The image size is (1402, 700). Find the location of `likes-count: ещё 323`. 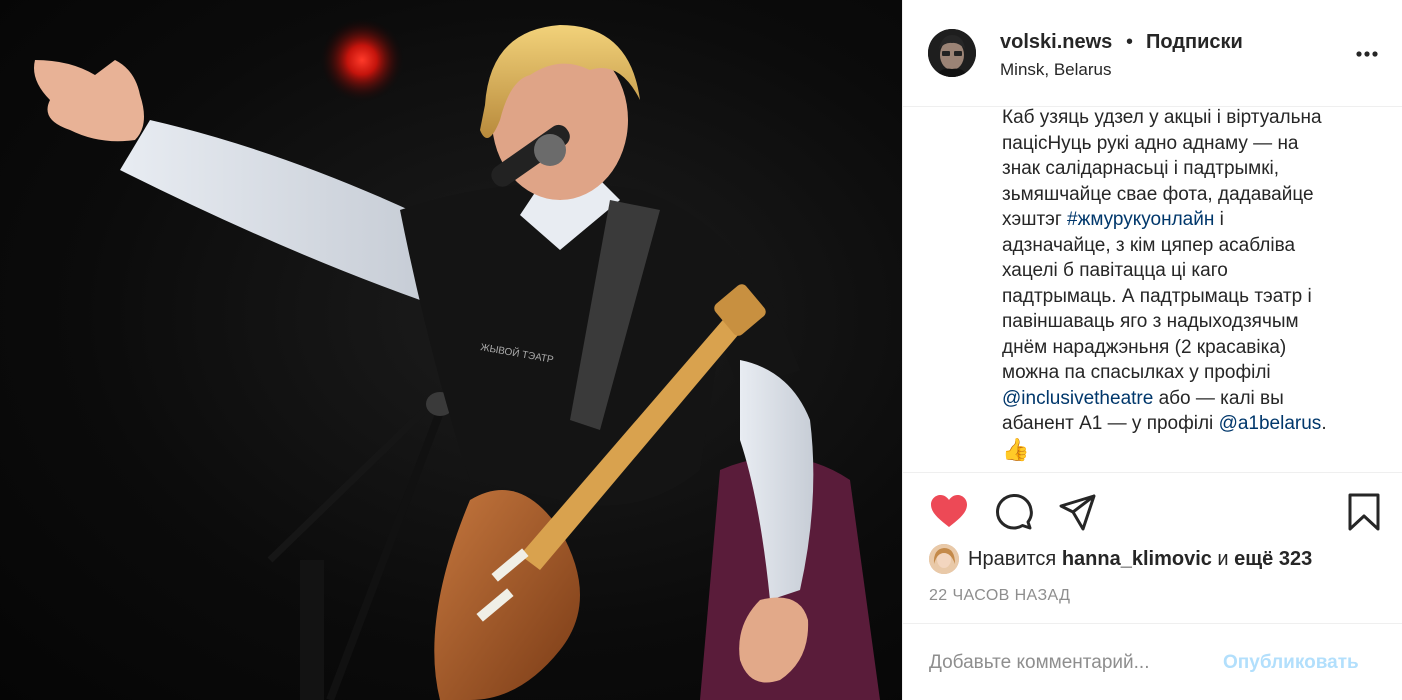

likes-count: ещё 323 is located at coordinates (1273, 559).